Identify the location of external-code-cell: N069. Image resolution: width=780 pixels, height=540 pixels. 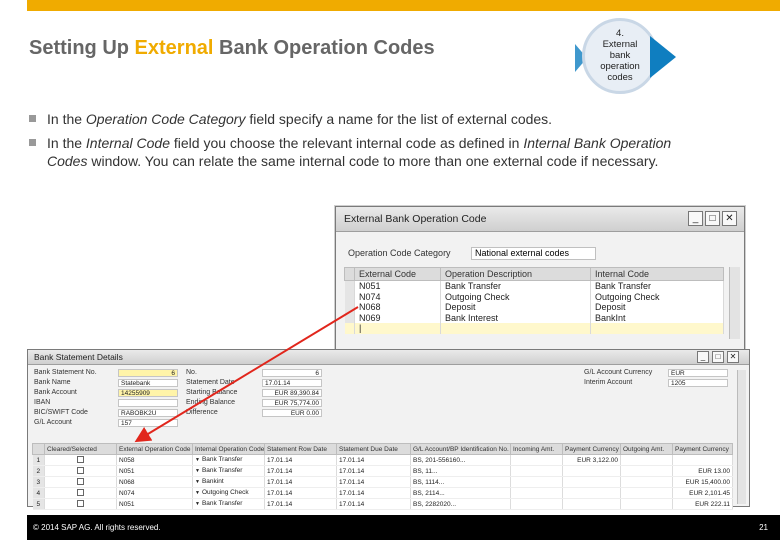
(397, 317).